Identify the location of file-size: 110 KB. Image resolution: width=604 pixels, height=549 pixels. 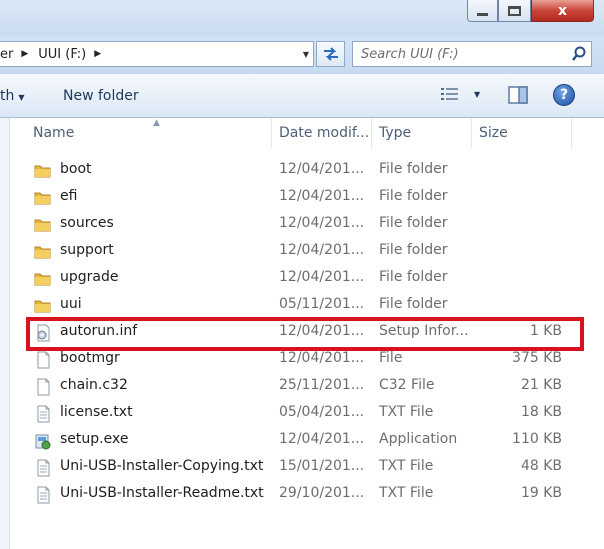
(537, 439).